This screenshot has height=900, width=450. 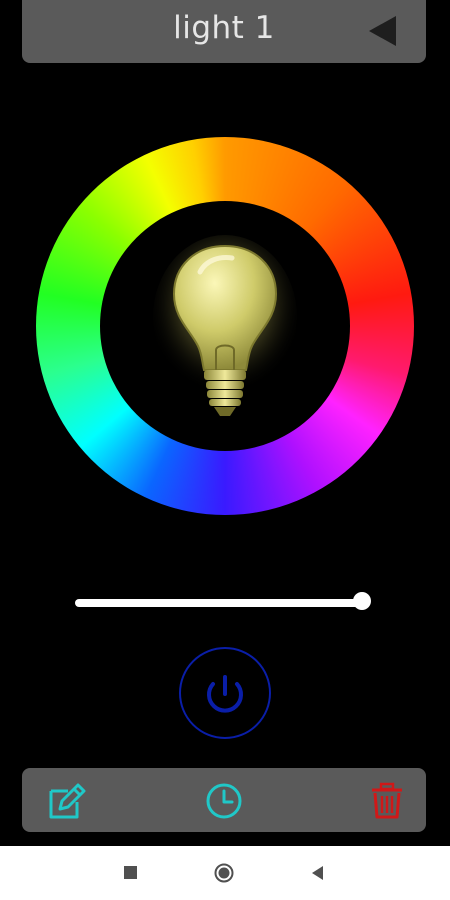 I want to click on light-bulb-icon, so click(x=225, y=325).